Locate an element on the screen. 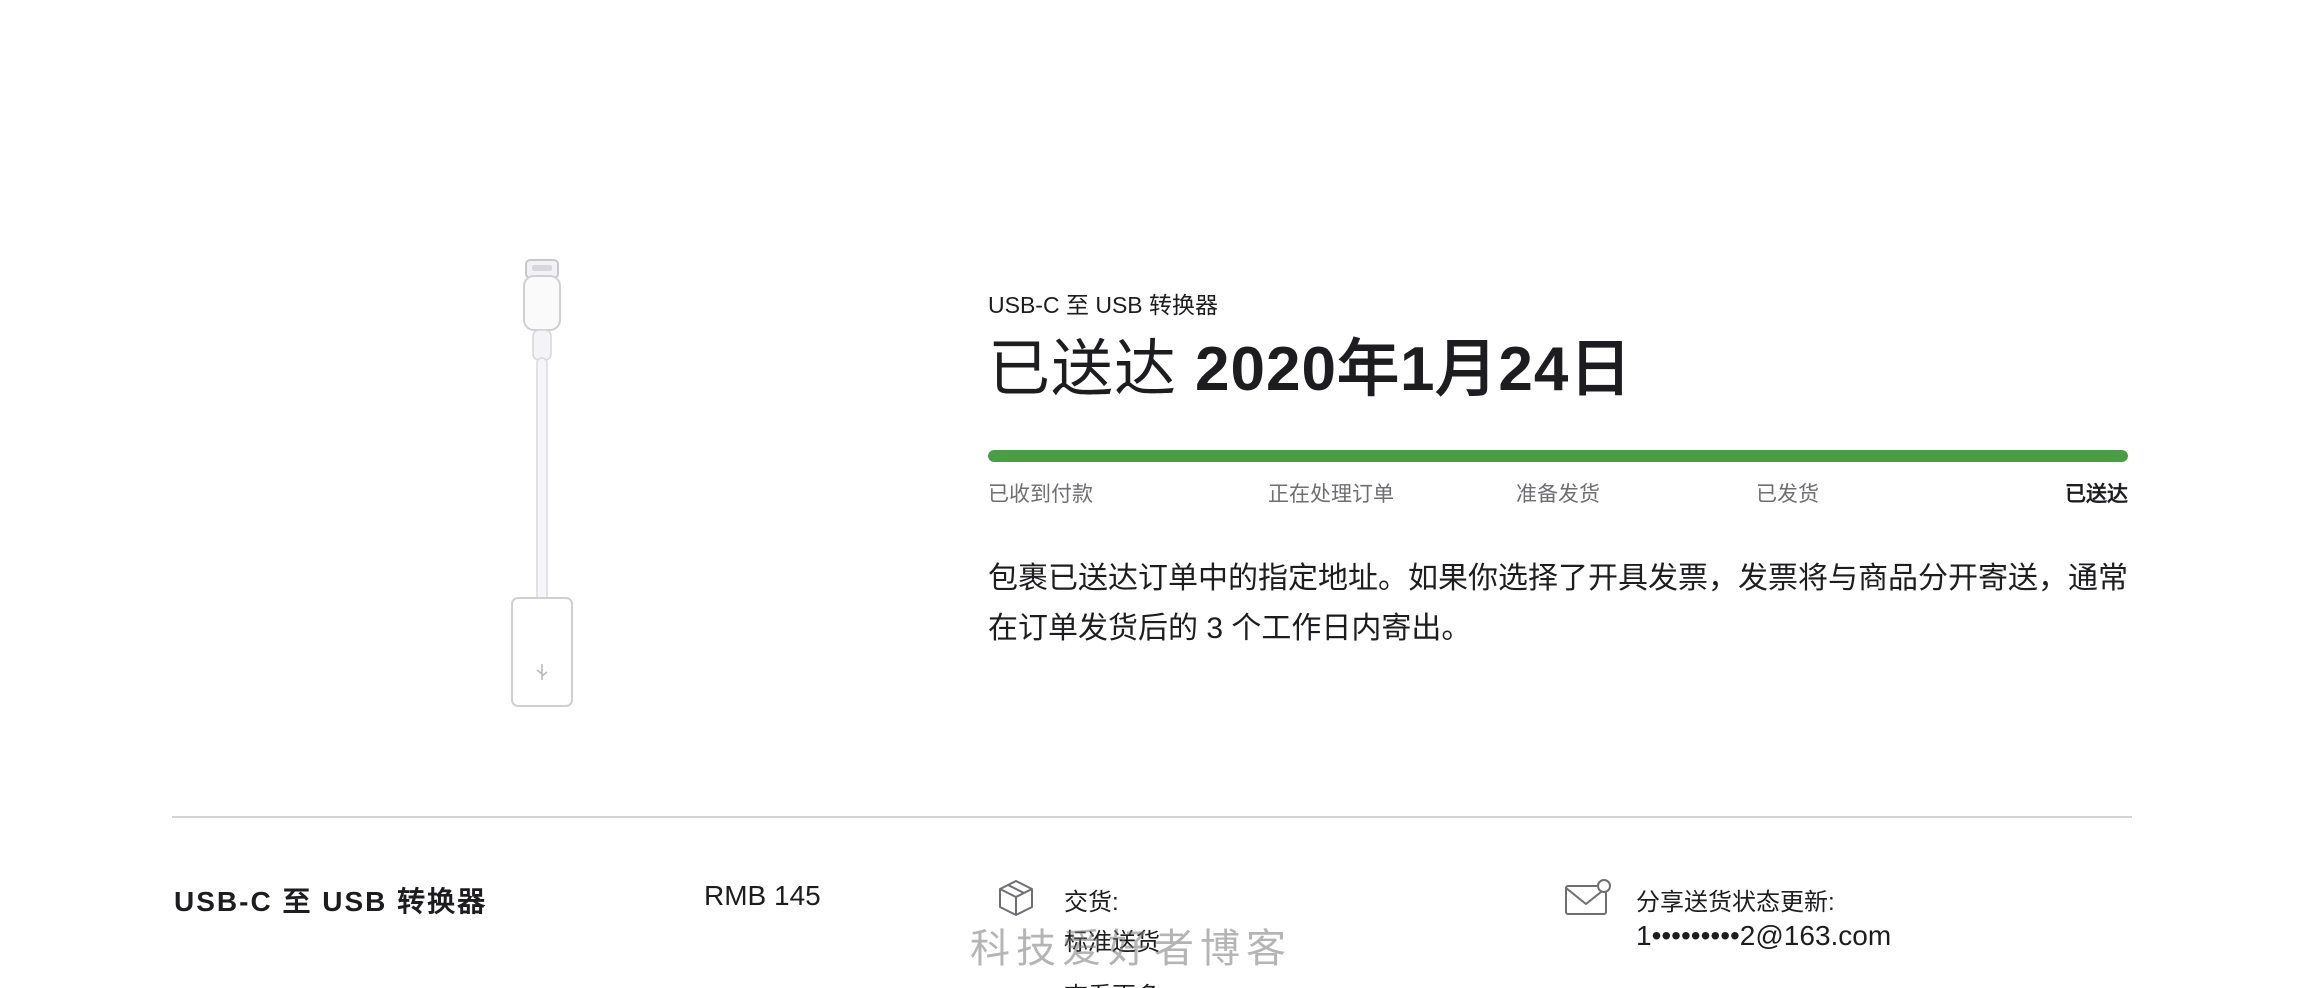  summary-product-name: USB-C 至 USB 转换器 is located at coordinates (331, 901).